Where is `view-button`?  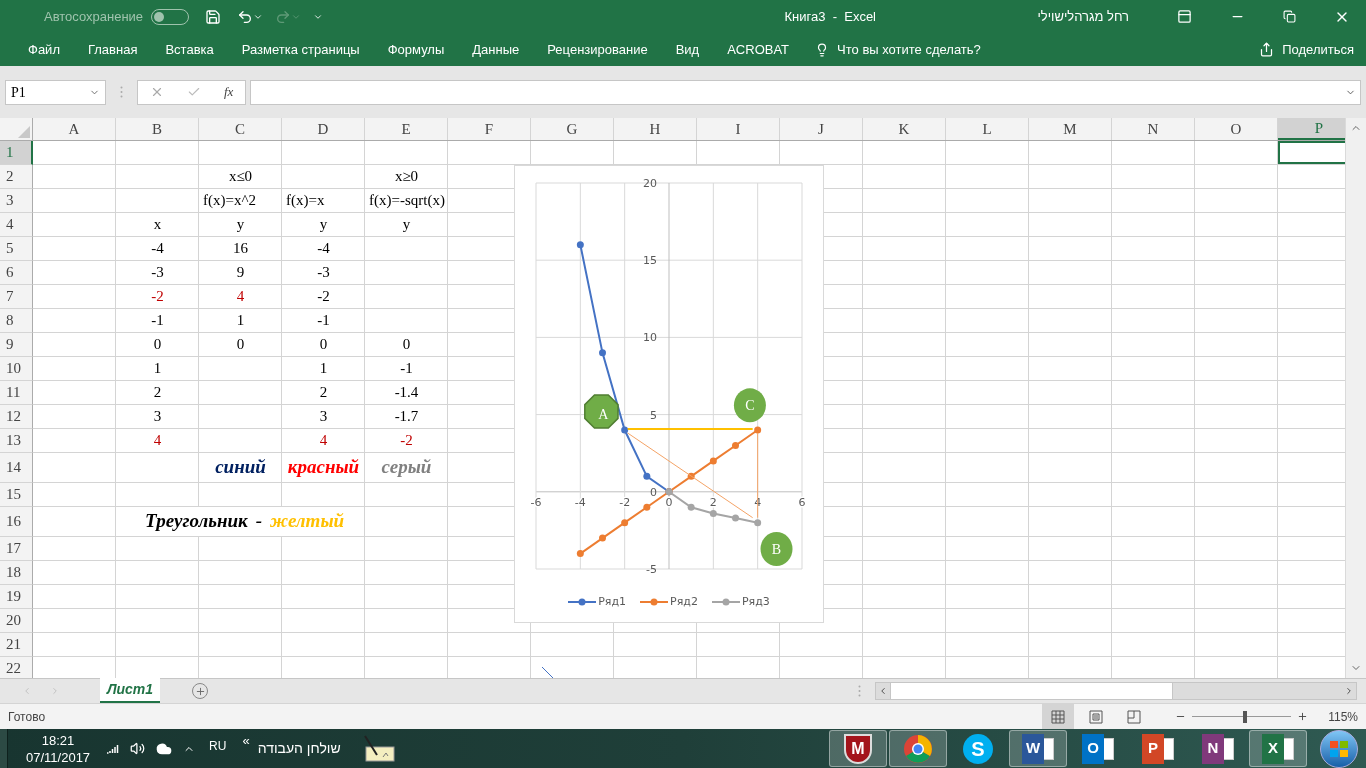 view-button is located at coordinates (1058, 716).